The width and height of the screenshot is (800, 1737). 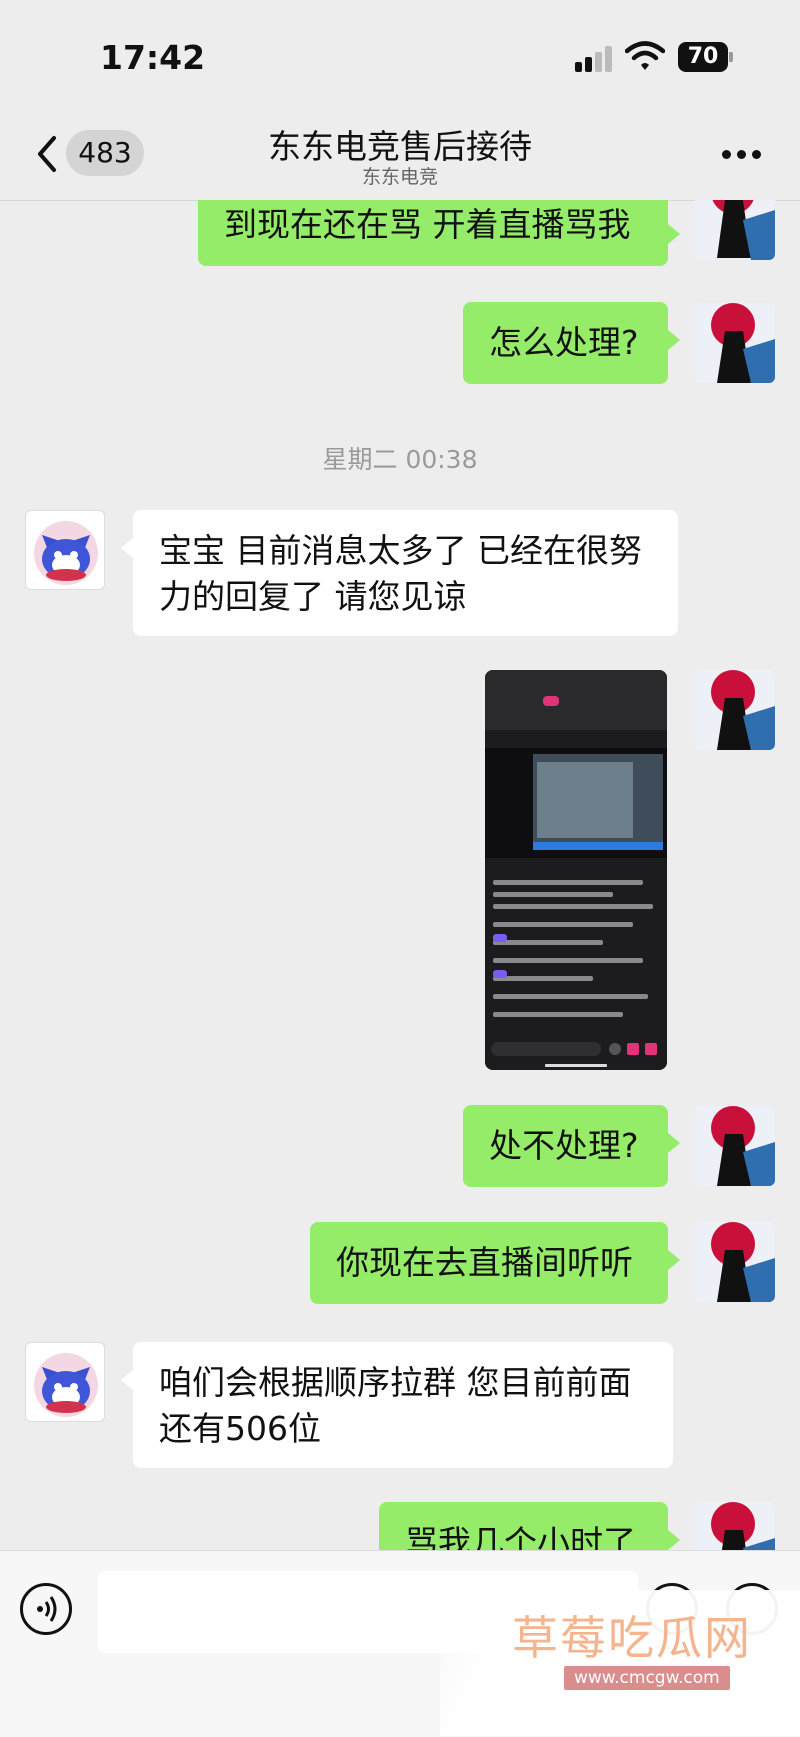 What do you see at coordinates (647, 1678) in the screenshot?
I see `watermark-url: www.cmcgw.com` at bounding box center [647, 1678].